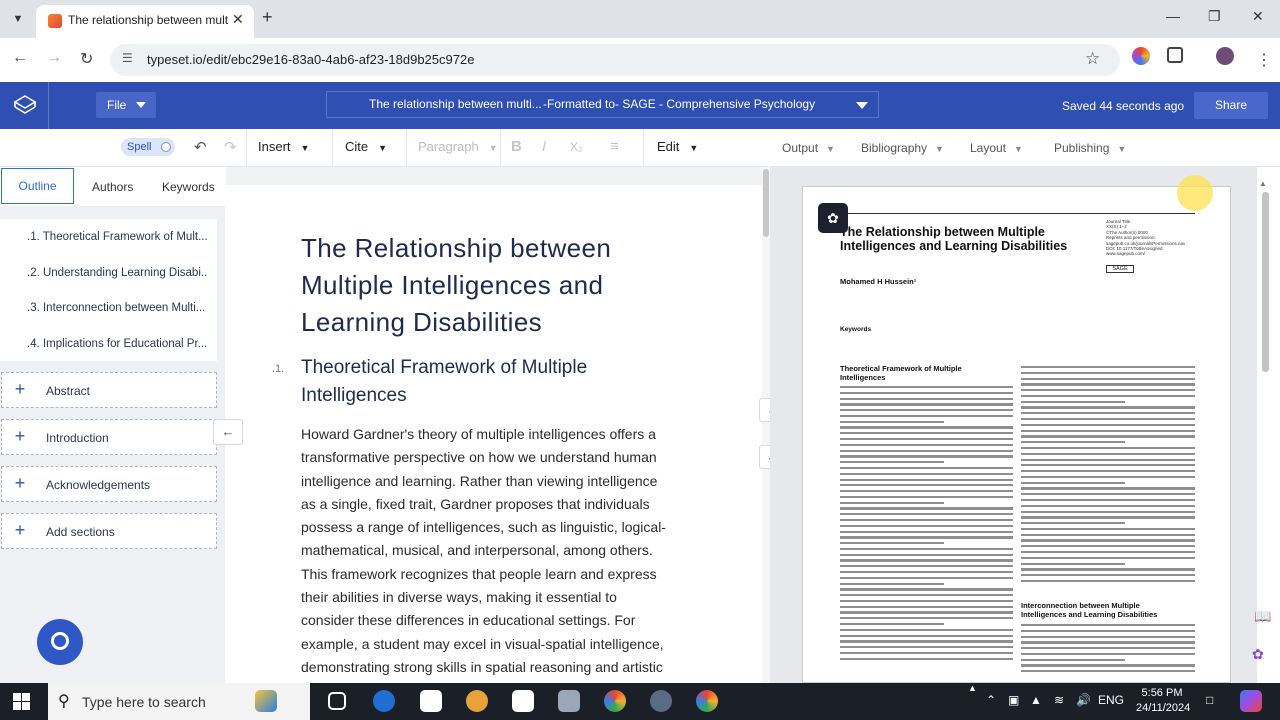 Image resolution: width=1280 pixels, height=720 pixels. What do you see at coordinates (1263, 183) in the screenshot?
I see `scroll-up-icon: ▲` at bounding box center [1263, 183].